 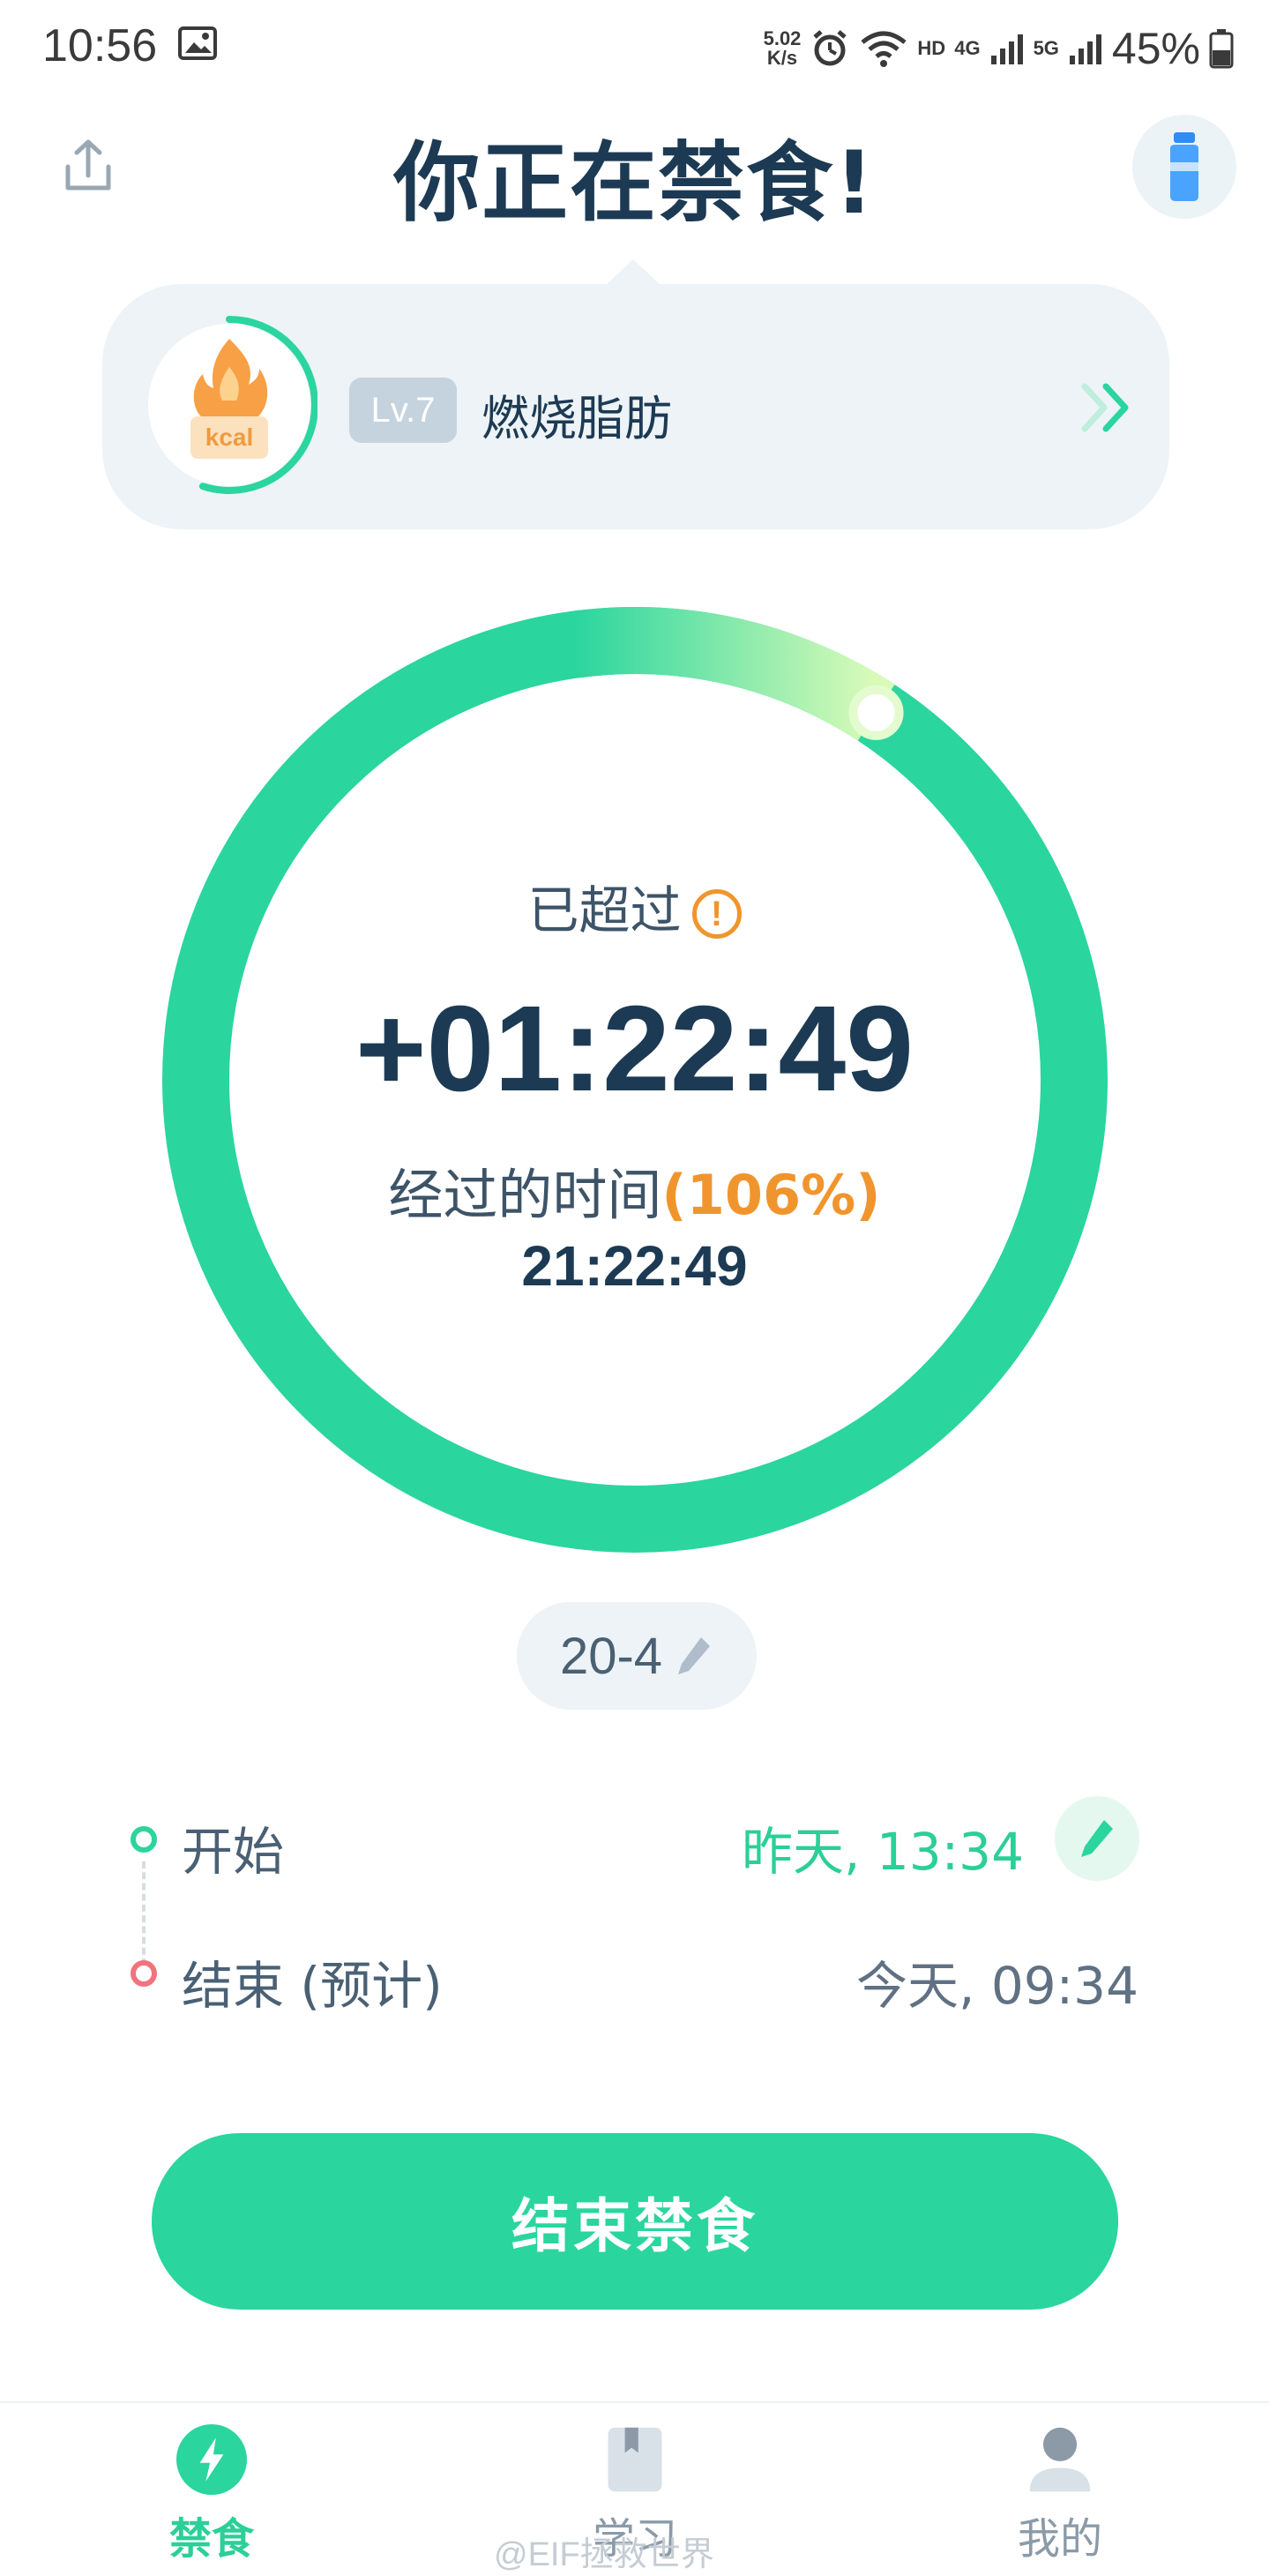 What do you see at coordinates (782, 58) in the screenshot?
I see `network-speed-unit: K/s` at bounding box center [782, 58].